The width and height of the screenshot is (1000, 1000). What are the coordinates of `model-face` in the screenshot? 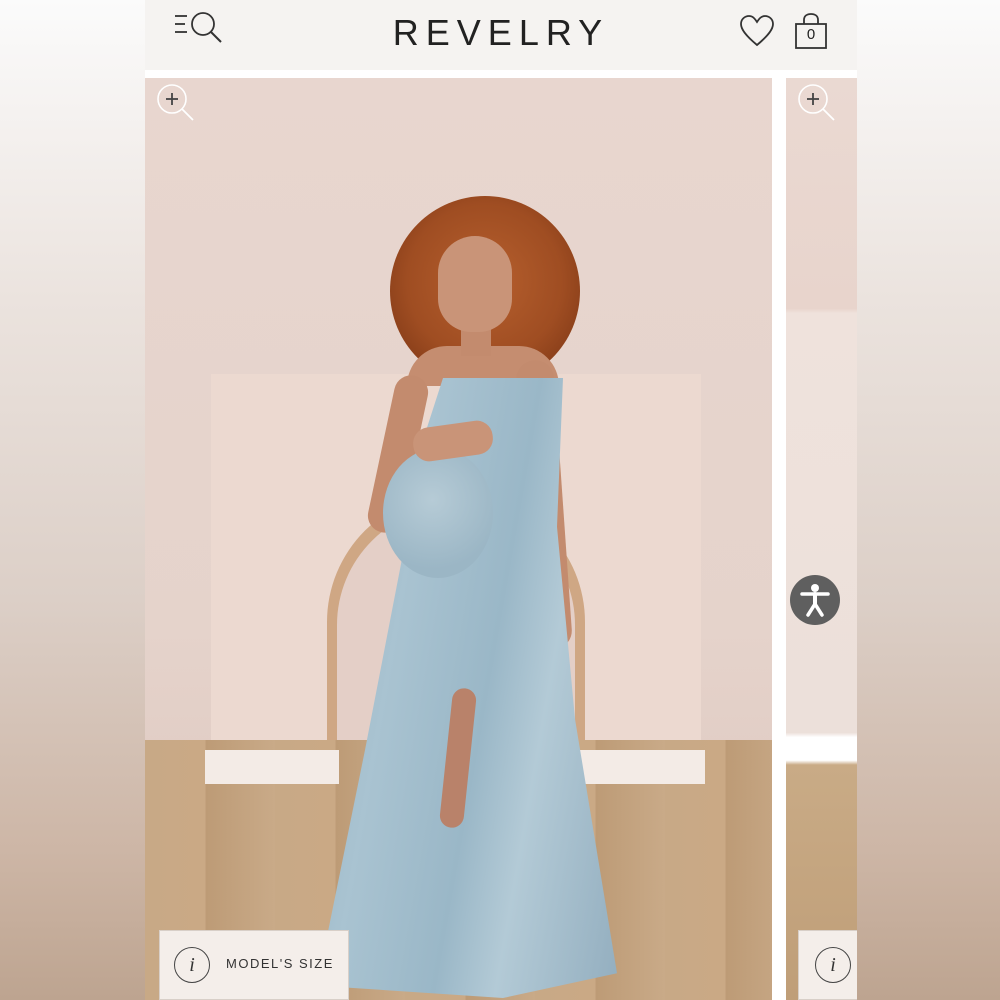 It's located at (475, 284).